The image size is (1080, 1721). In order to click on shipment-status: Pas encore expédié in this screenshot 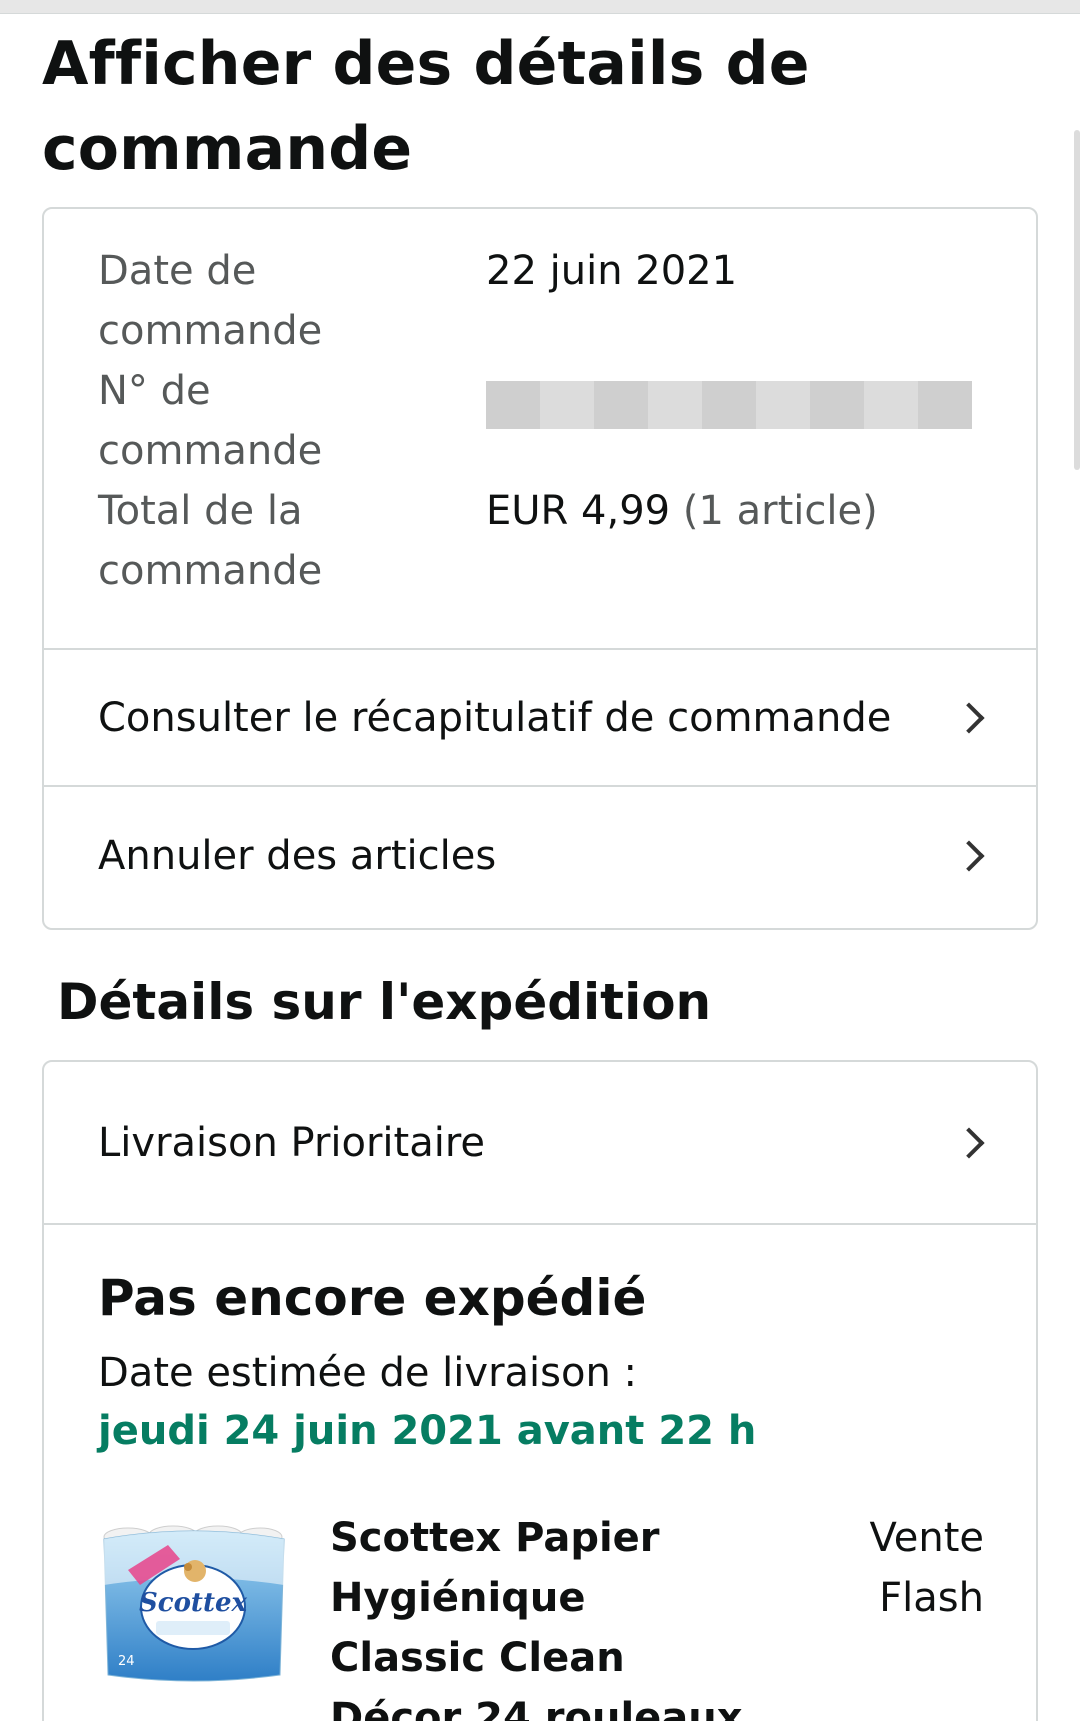, I will do `click(372, 1298)`.